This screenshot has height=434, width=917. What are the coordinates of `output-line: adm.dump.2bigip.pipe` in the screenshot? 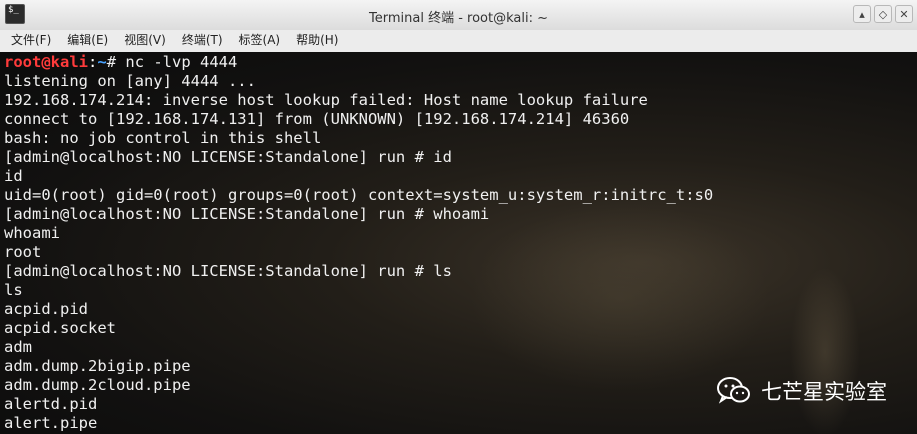 It's located at (97, 366).